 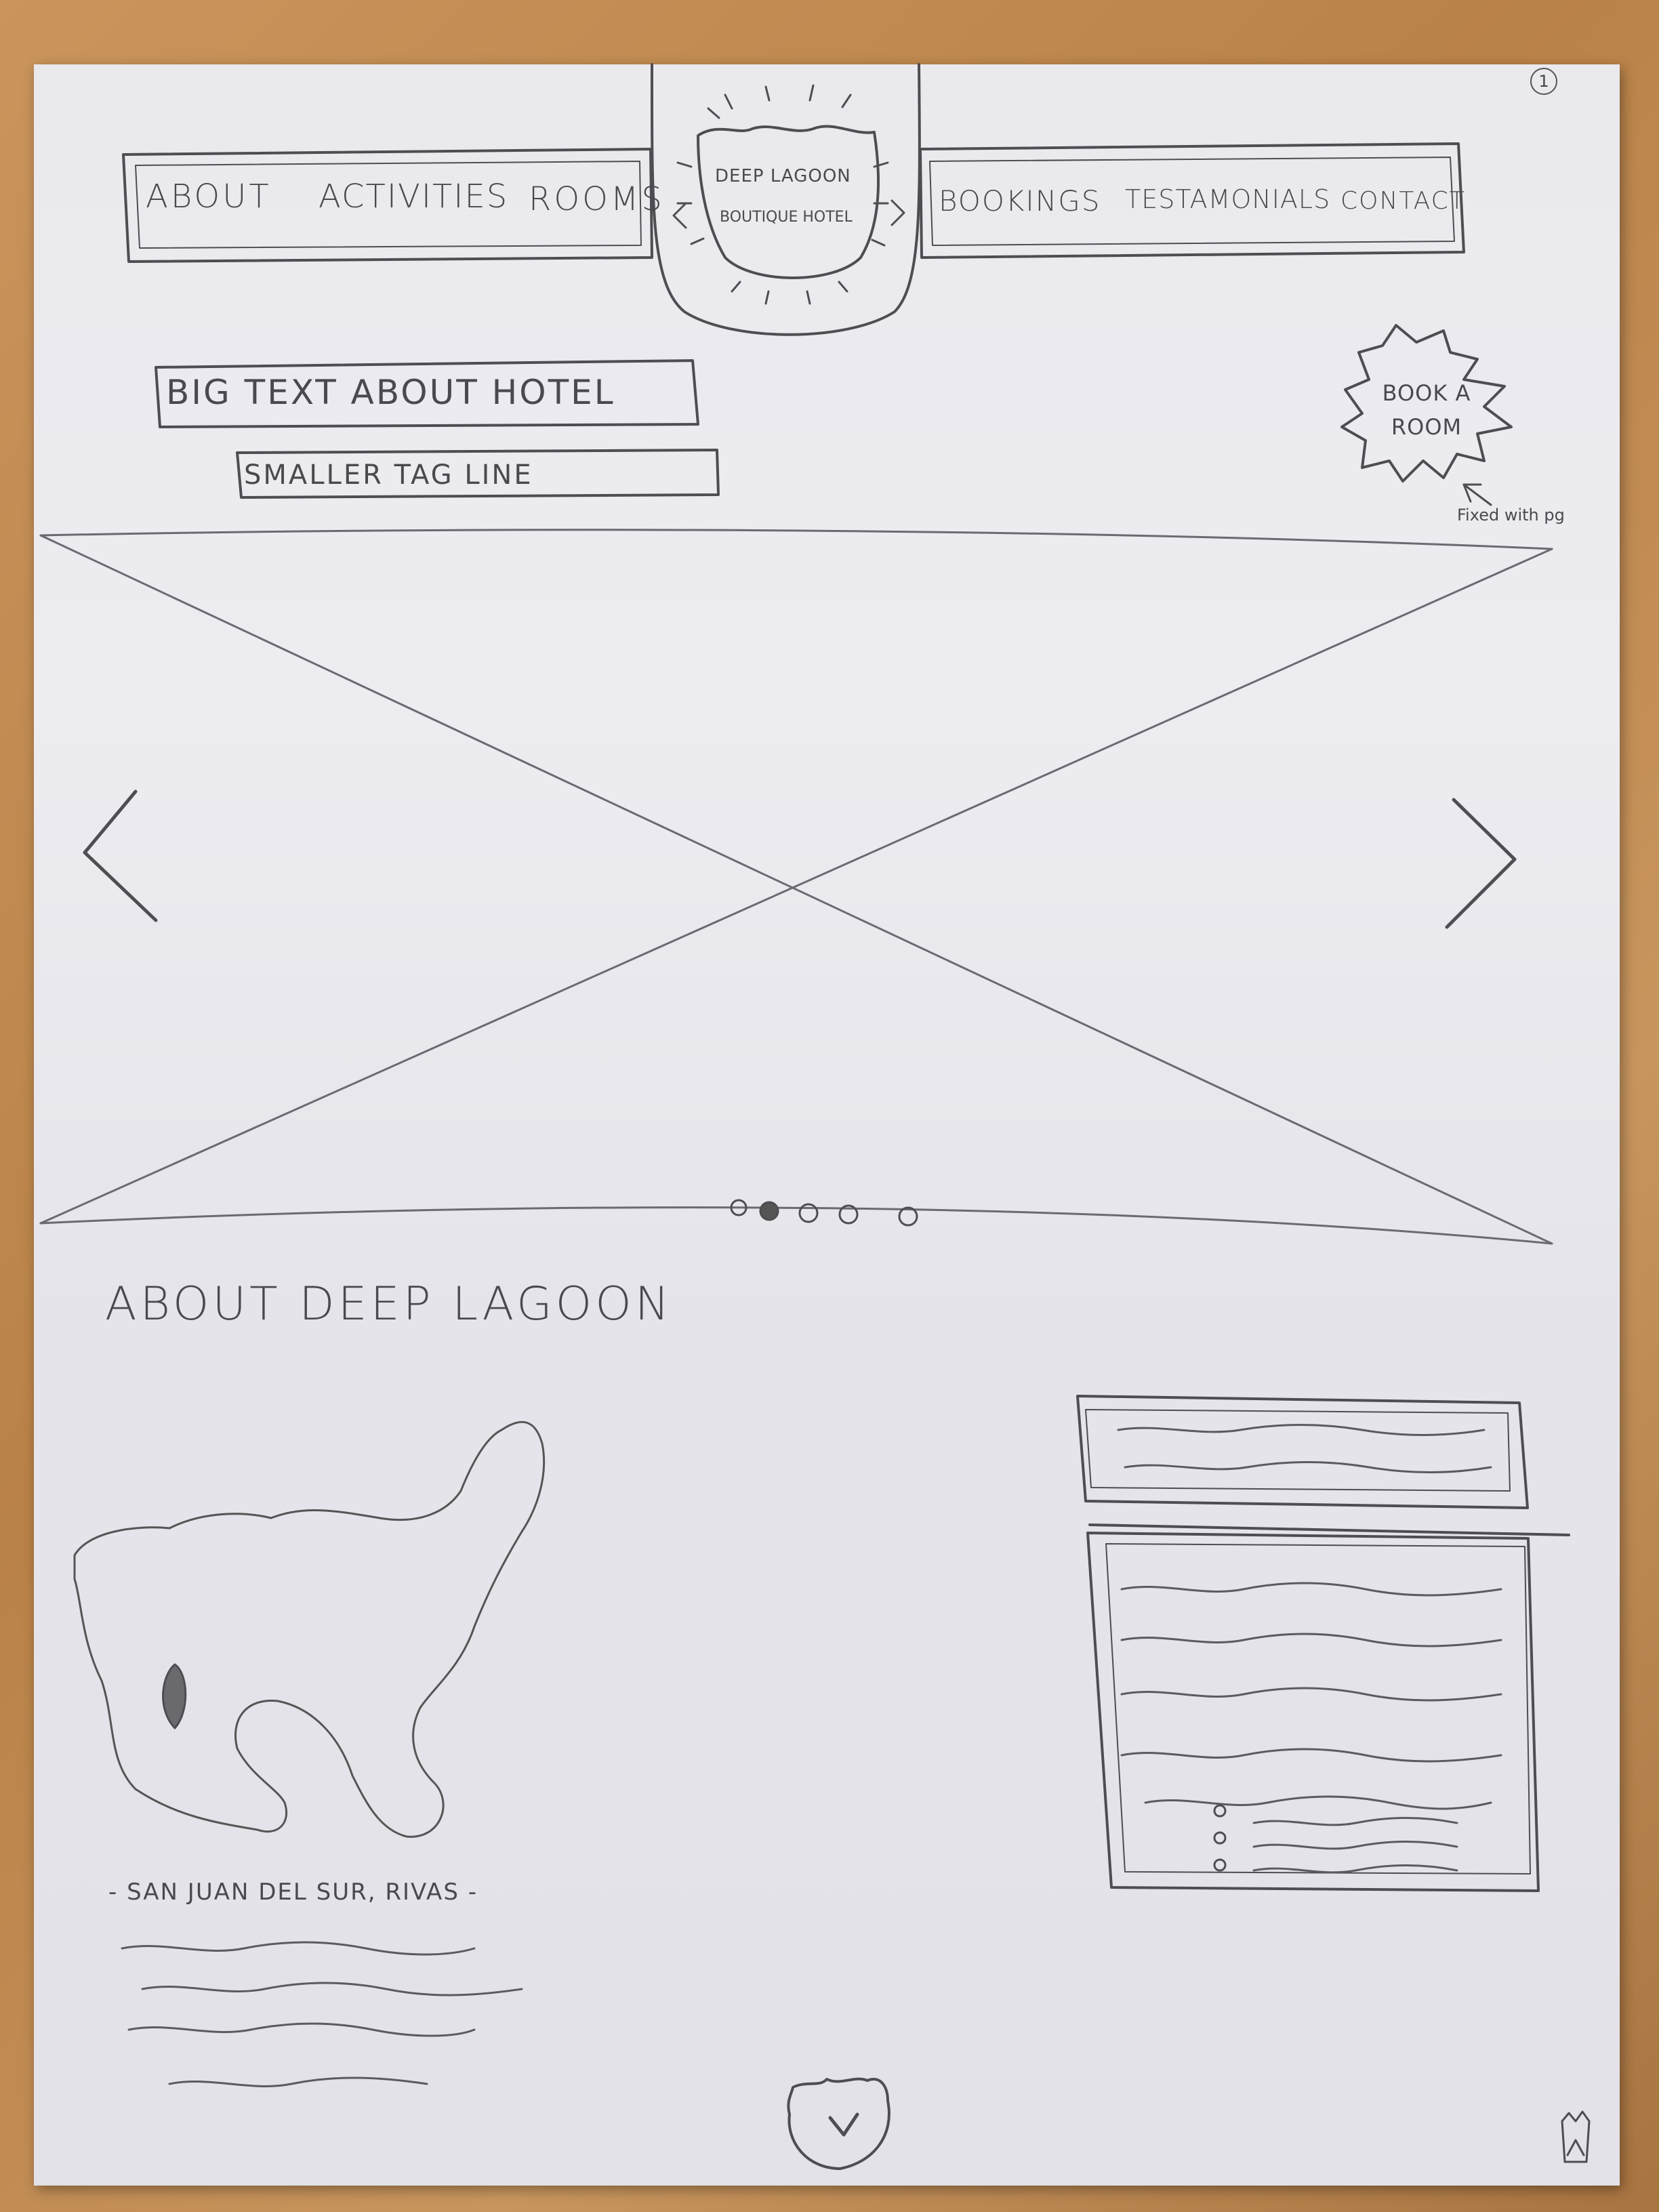 I want to click on panel-bullets, so click(x=1220, y=1838).